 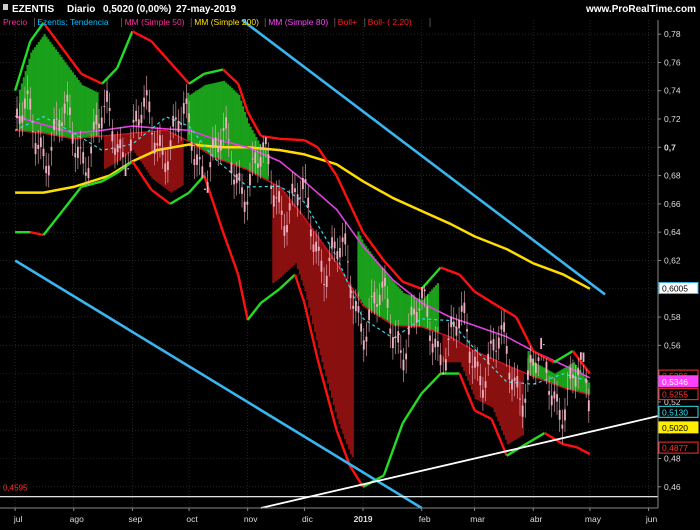 I want to click on y-tick-label: 0,64, so click(x=672, y=232).